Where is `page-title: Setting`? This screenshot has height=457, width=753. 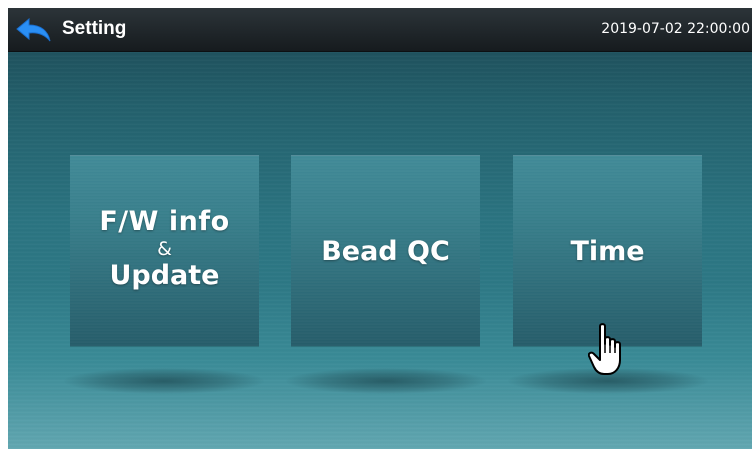
page-title: Setting is located at coordinates (94, 28).